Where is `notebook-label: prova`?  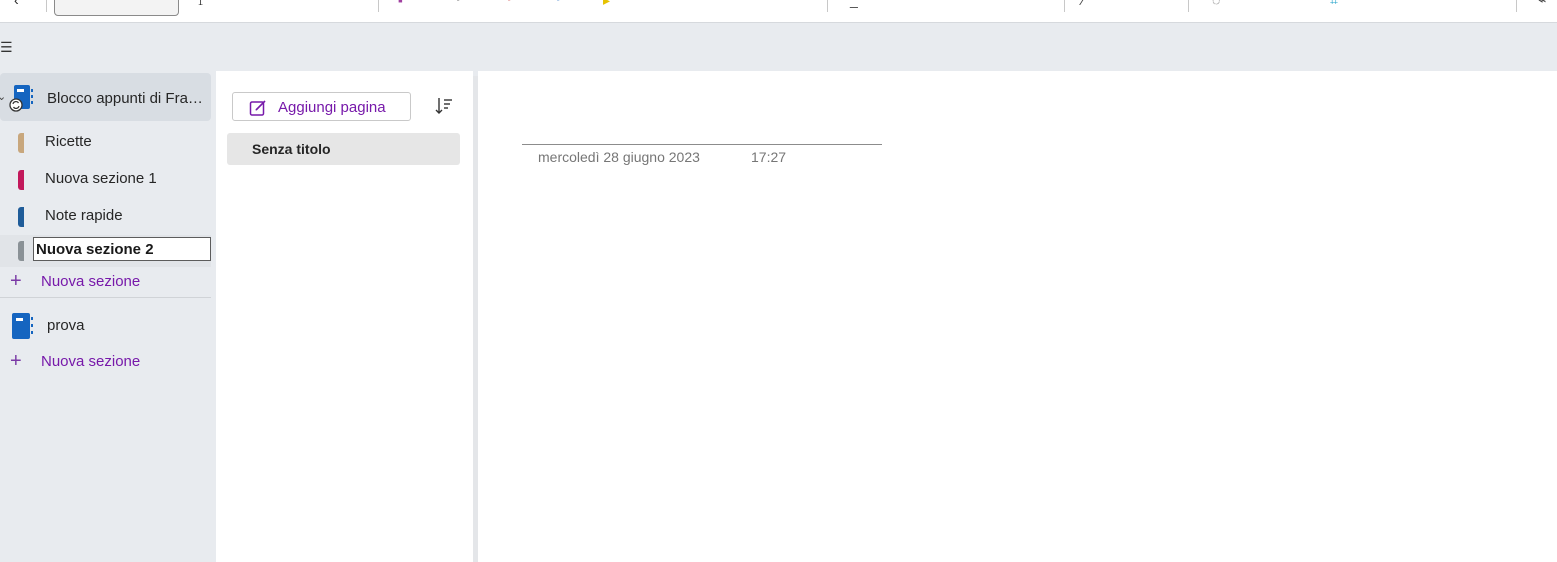 notebook-label: prova is located at coordinates (66, 325).